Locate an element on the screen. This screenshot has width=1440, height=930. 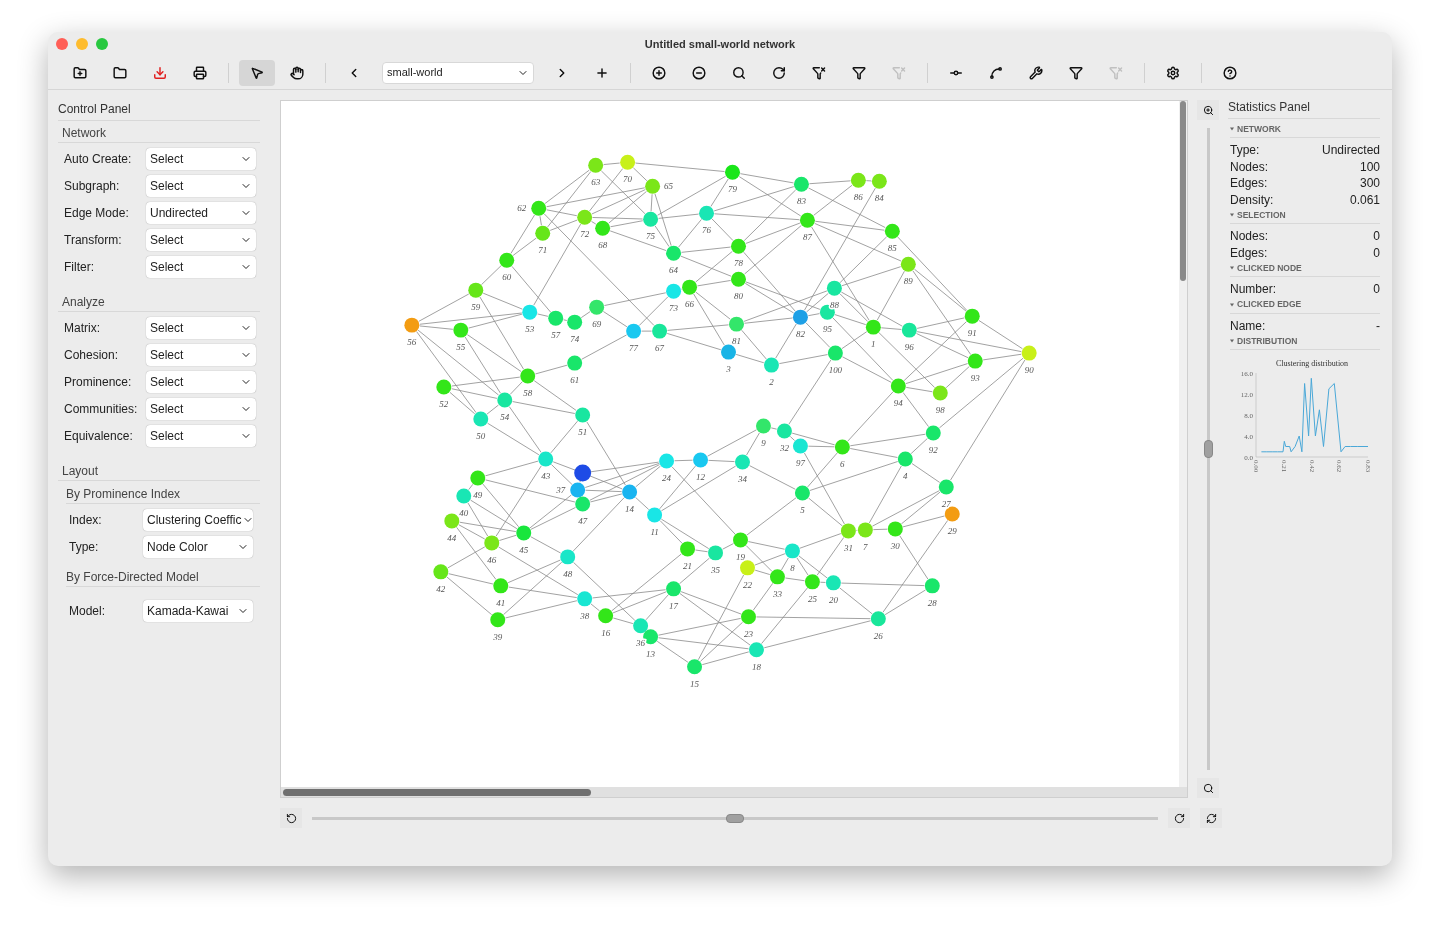
node-label: 73 is located at coordinates (674, 308).